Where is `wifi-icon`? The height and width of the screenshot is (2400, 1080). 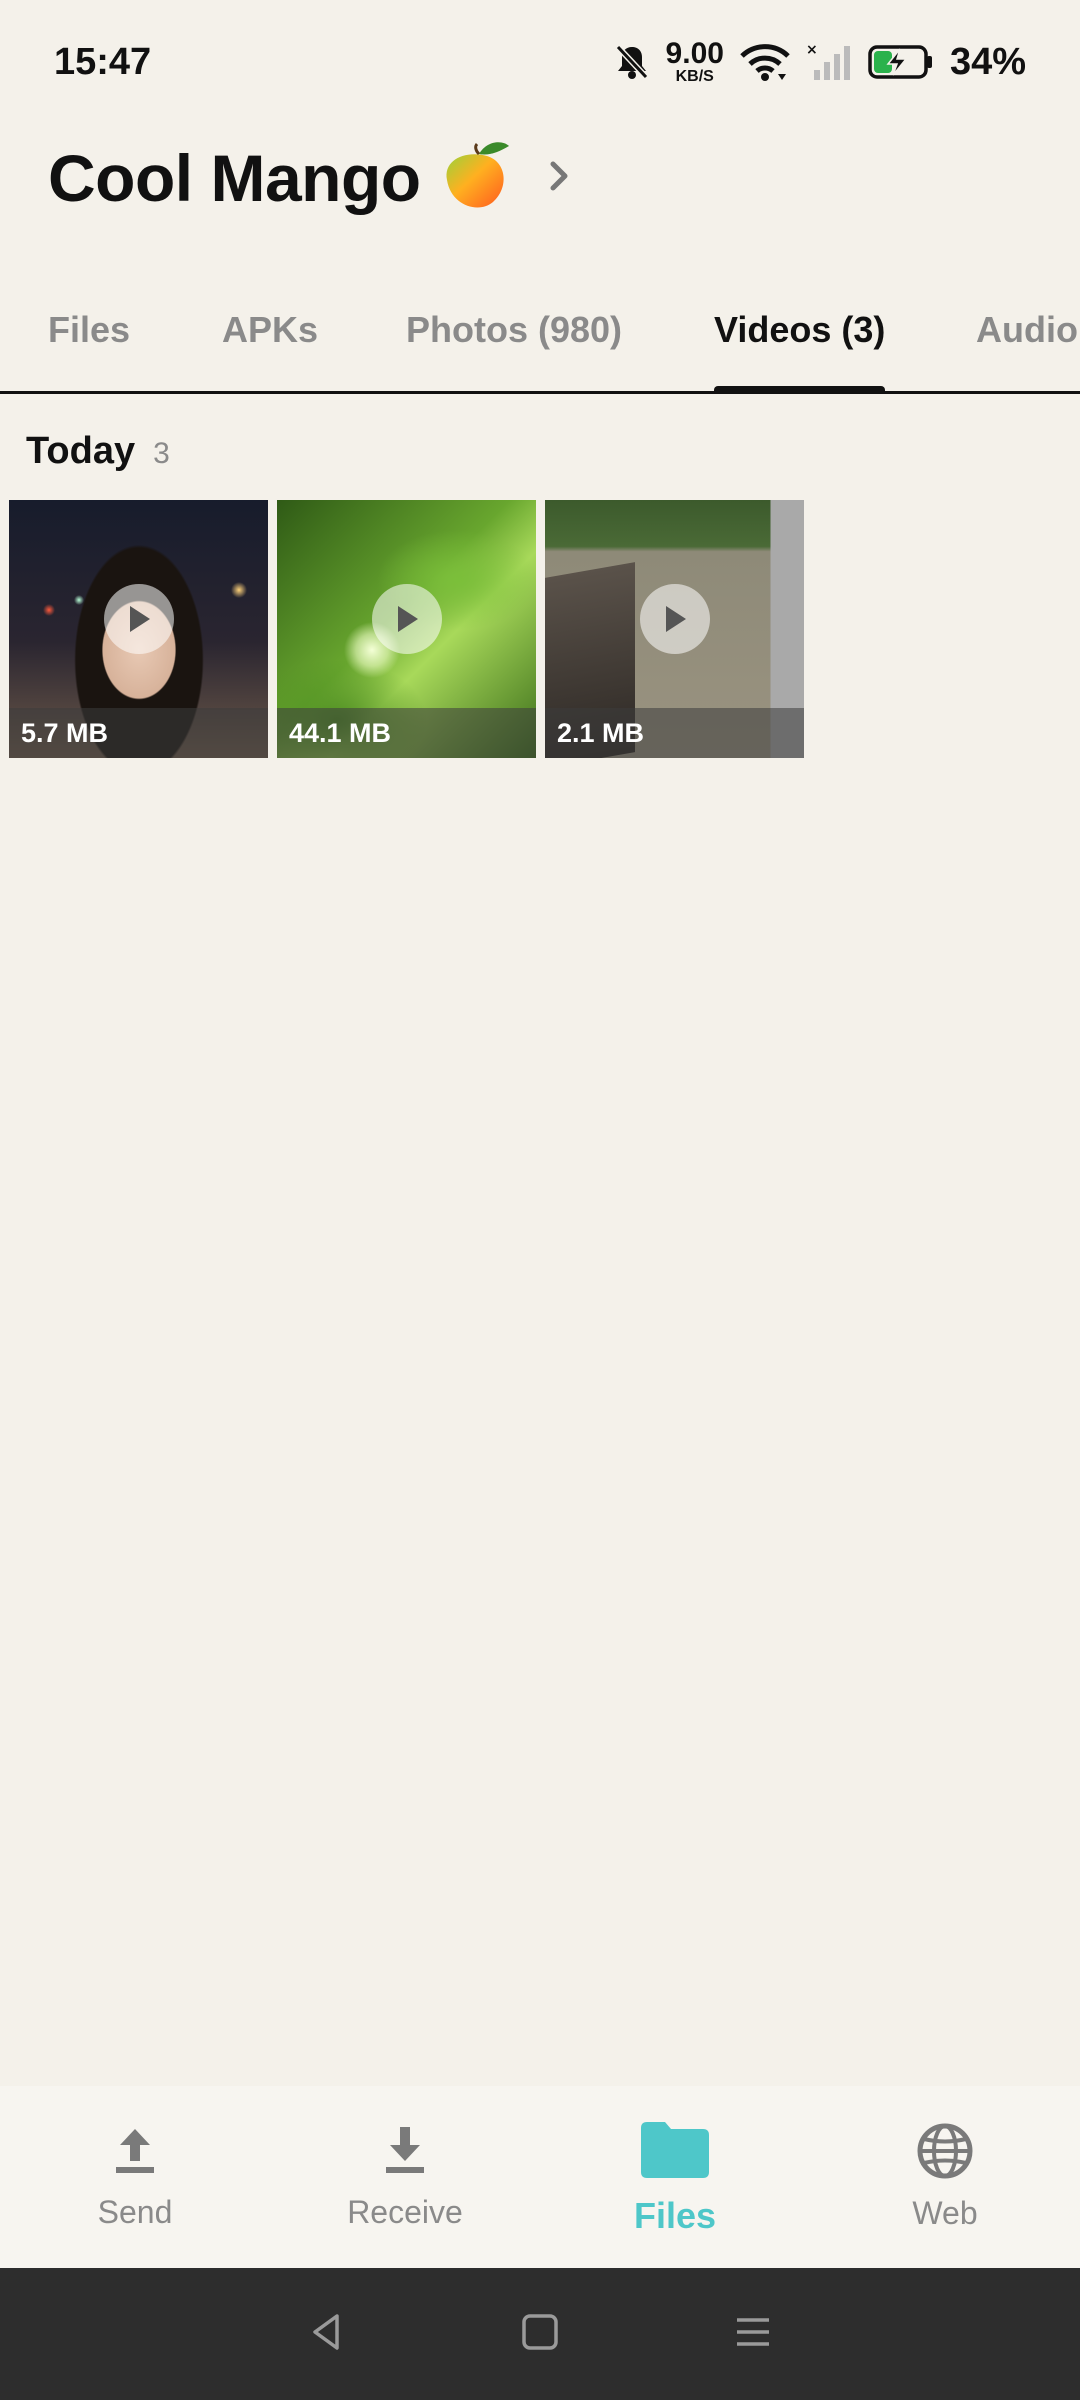
wifi-icon is located at coordinates (765, 62).